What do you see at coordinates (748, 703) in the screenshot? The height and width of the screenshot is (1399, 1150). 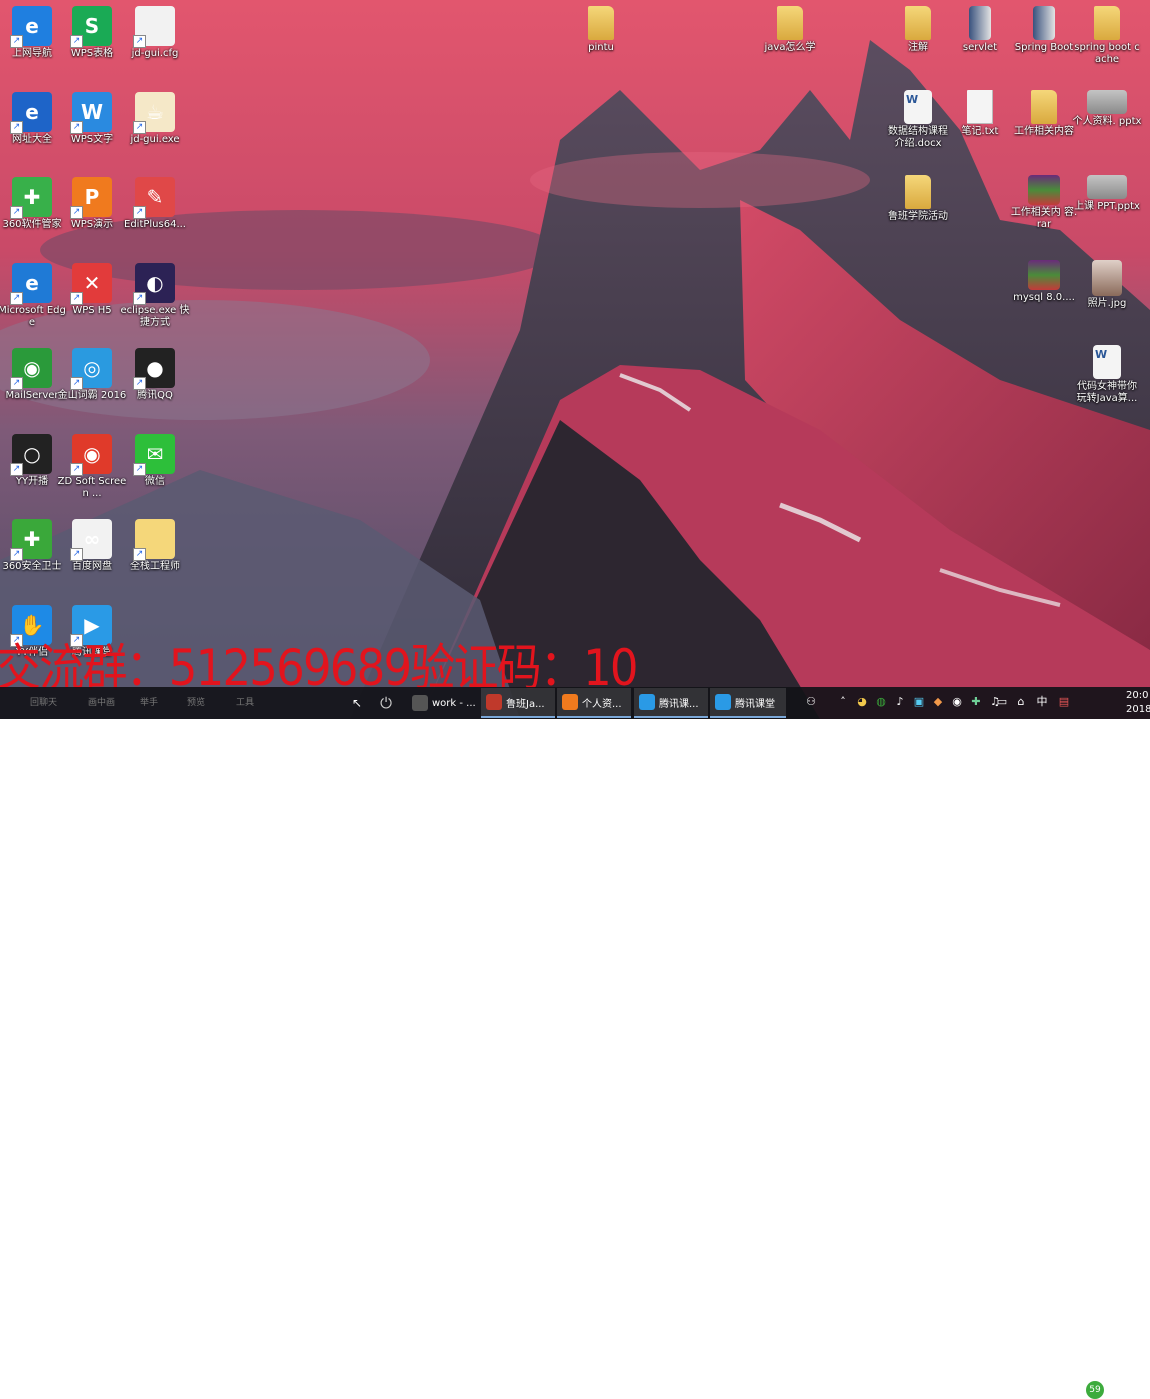 I see `taskbar-app-button: 腾讯课堂` at bounding box center [748, 703].